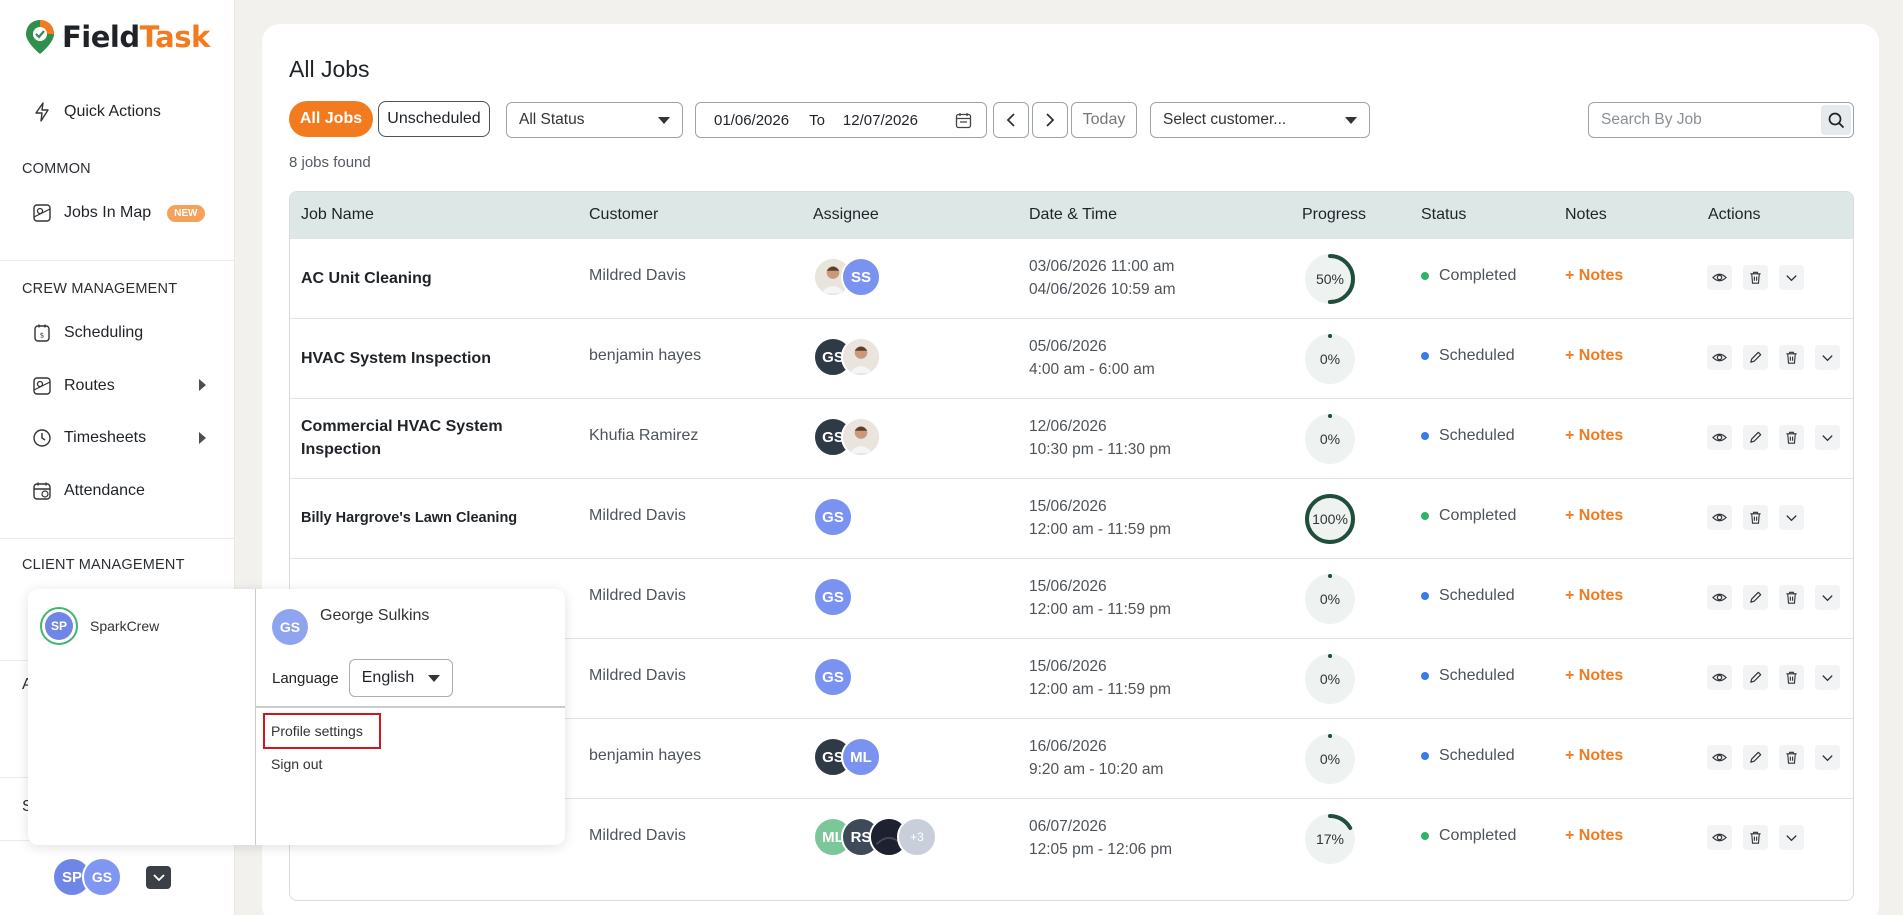 The height and width of the screenshot is (915, 1903). I want to click on more-assignees-badge: +3, so click(917, 837).